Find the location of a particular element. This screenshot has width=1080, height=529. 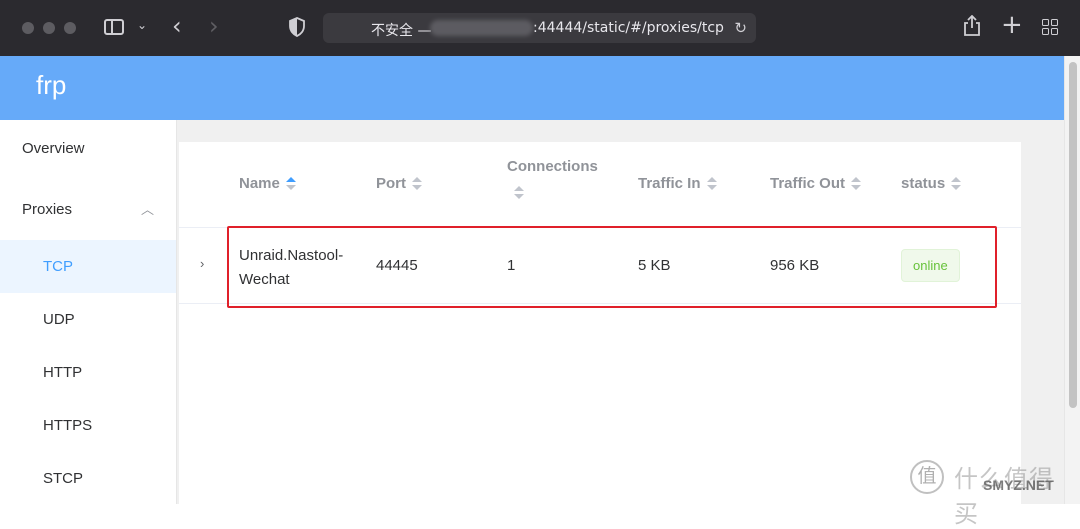

window-close-button is located at coordinates (28, 28).